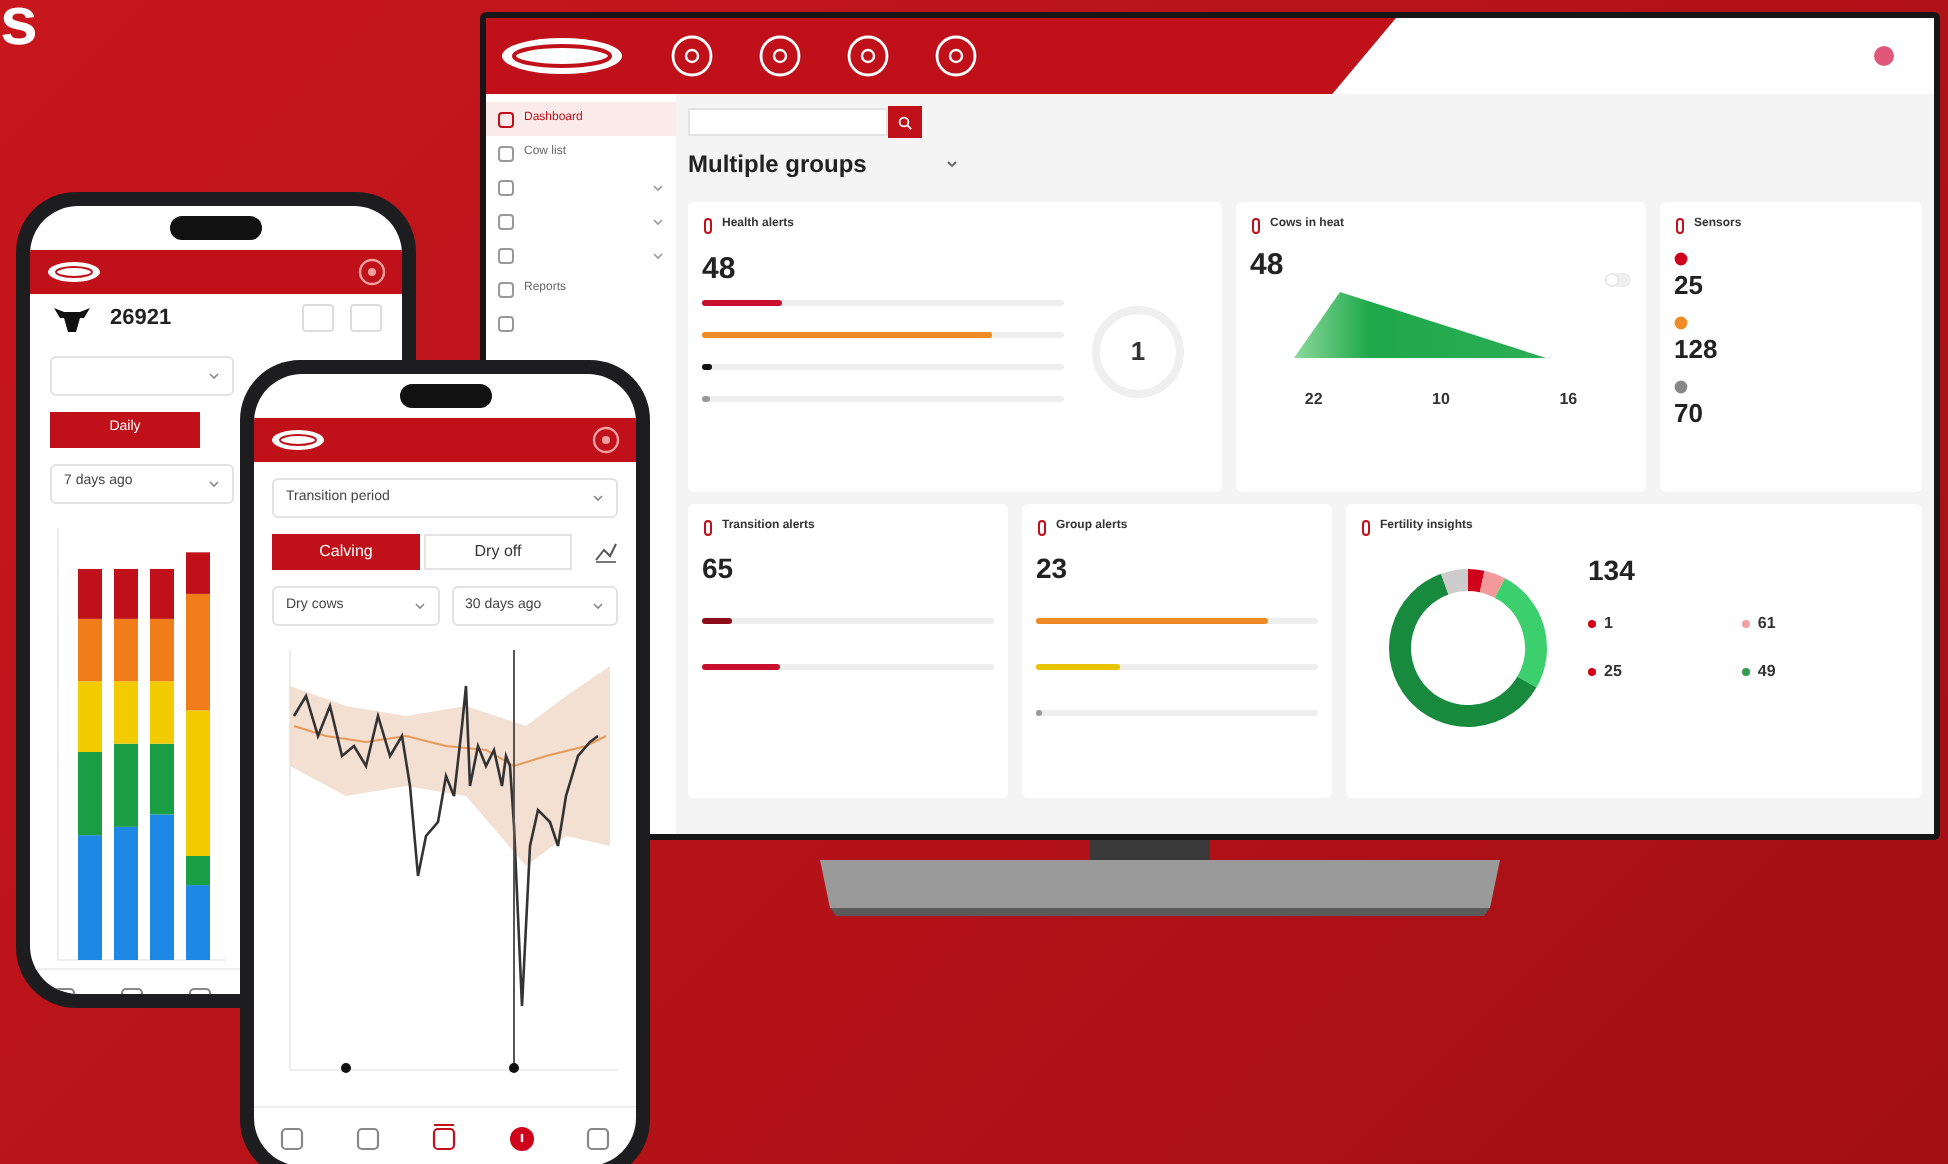 Image resolution: width=1948 pixels, height=1164 pixels. I want to click on total-value: 70, so click(1689, 413).